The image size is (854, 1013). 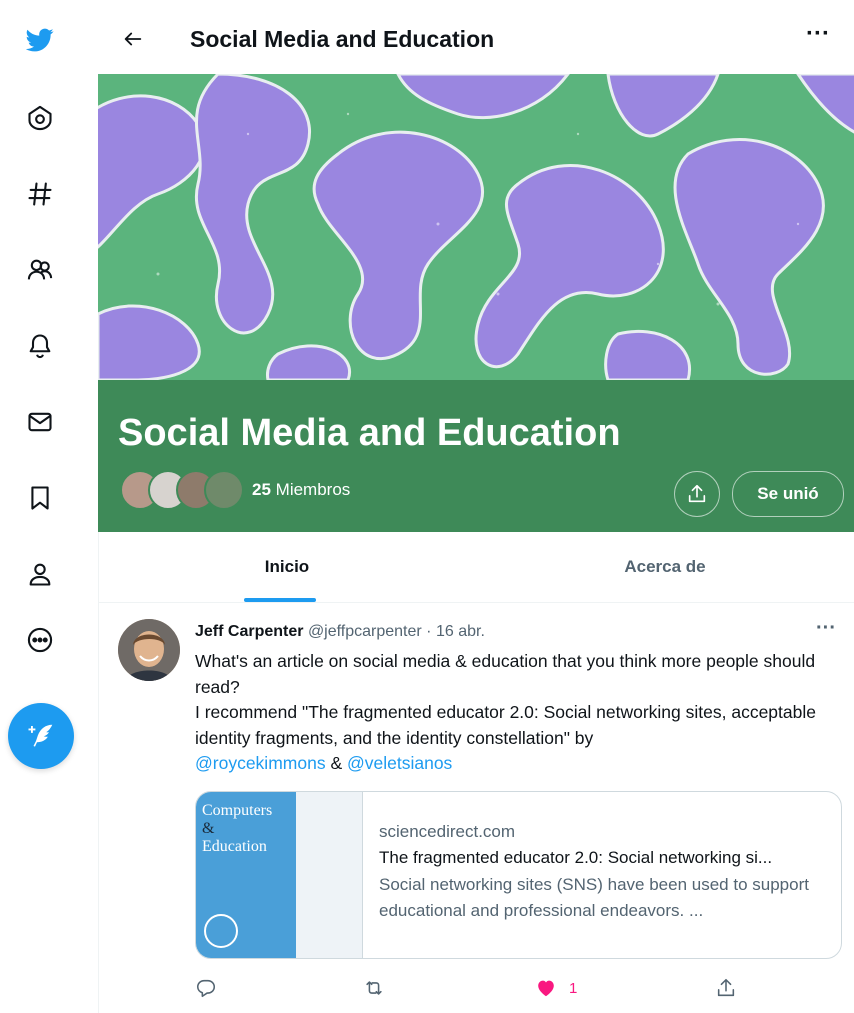 What do you see at coordinates (221, 931) in the screenshot?
I see `journal-badge` at bounding box center [221, 931].